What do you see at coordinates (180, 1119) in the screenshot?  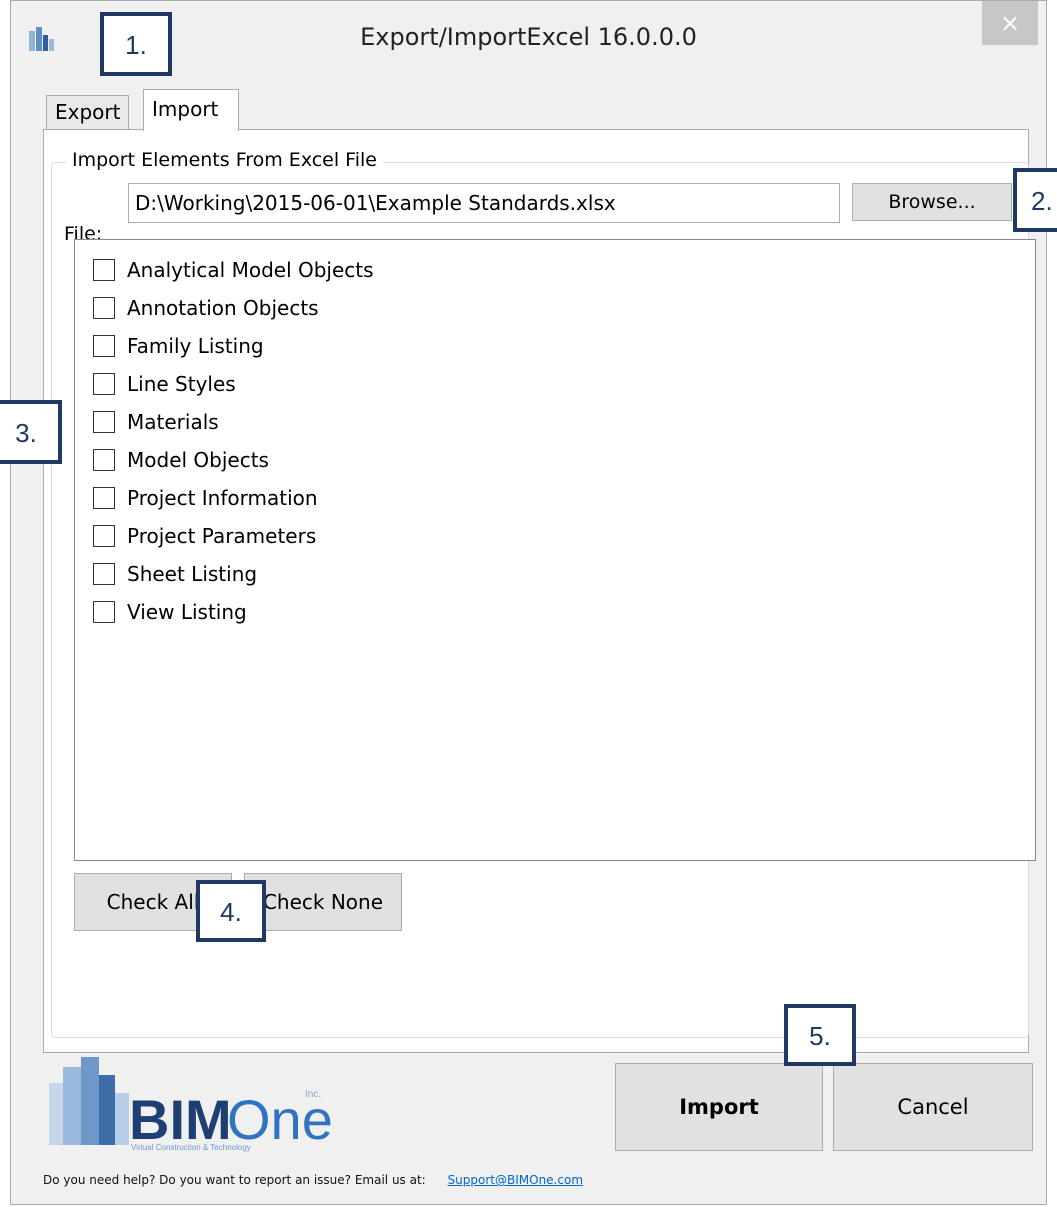 I see `logo-name-bold: BIM` at bounding box center [180, 1119].